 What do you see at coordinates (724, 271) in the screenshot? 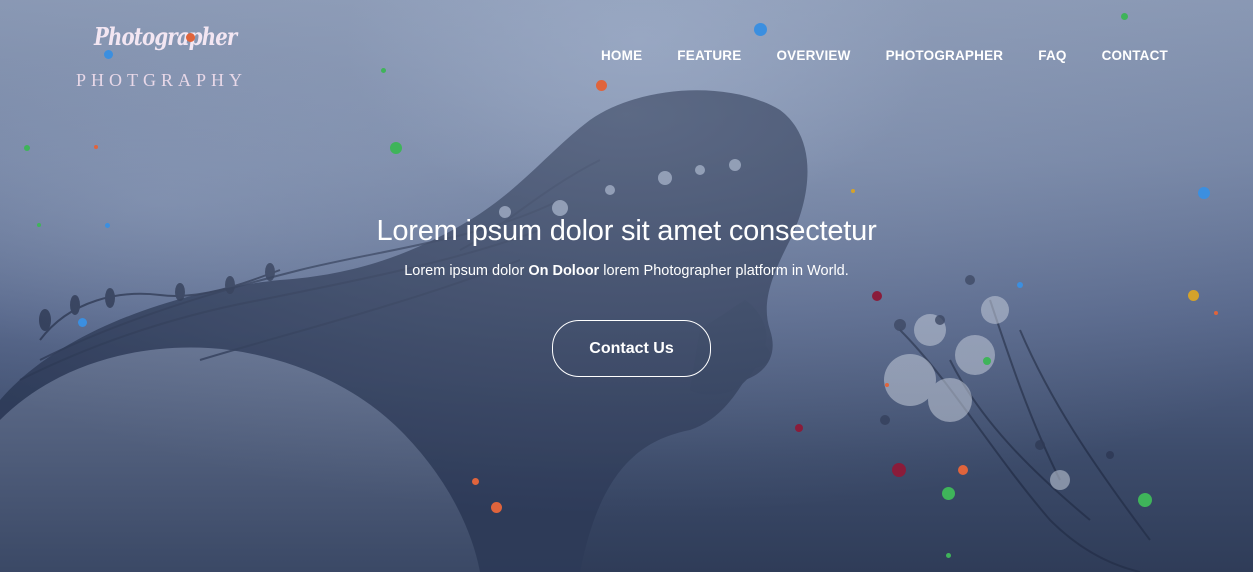
I see `hero-sub-text-end: lorem Photographer platform in World.` at bounding box center [724, 271].